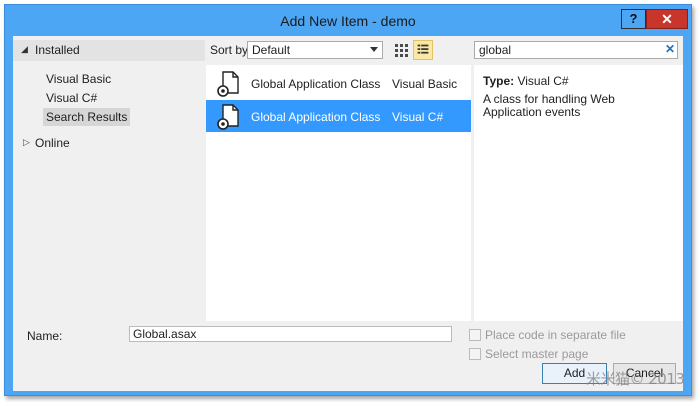 This screenshot has height=402, width=700. What do you see at coordinates (423, 50) in the screenshot?
I see `list-view-icon` at bounding box center [423, 50].